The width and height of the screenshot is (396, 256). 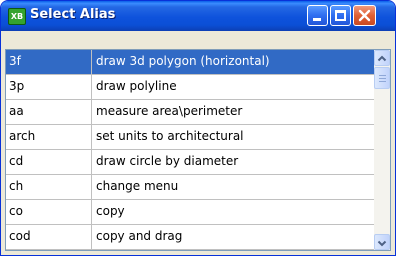 I want to click on alias-description: measure area\perimeter, so click(x=169, y=111).